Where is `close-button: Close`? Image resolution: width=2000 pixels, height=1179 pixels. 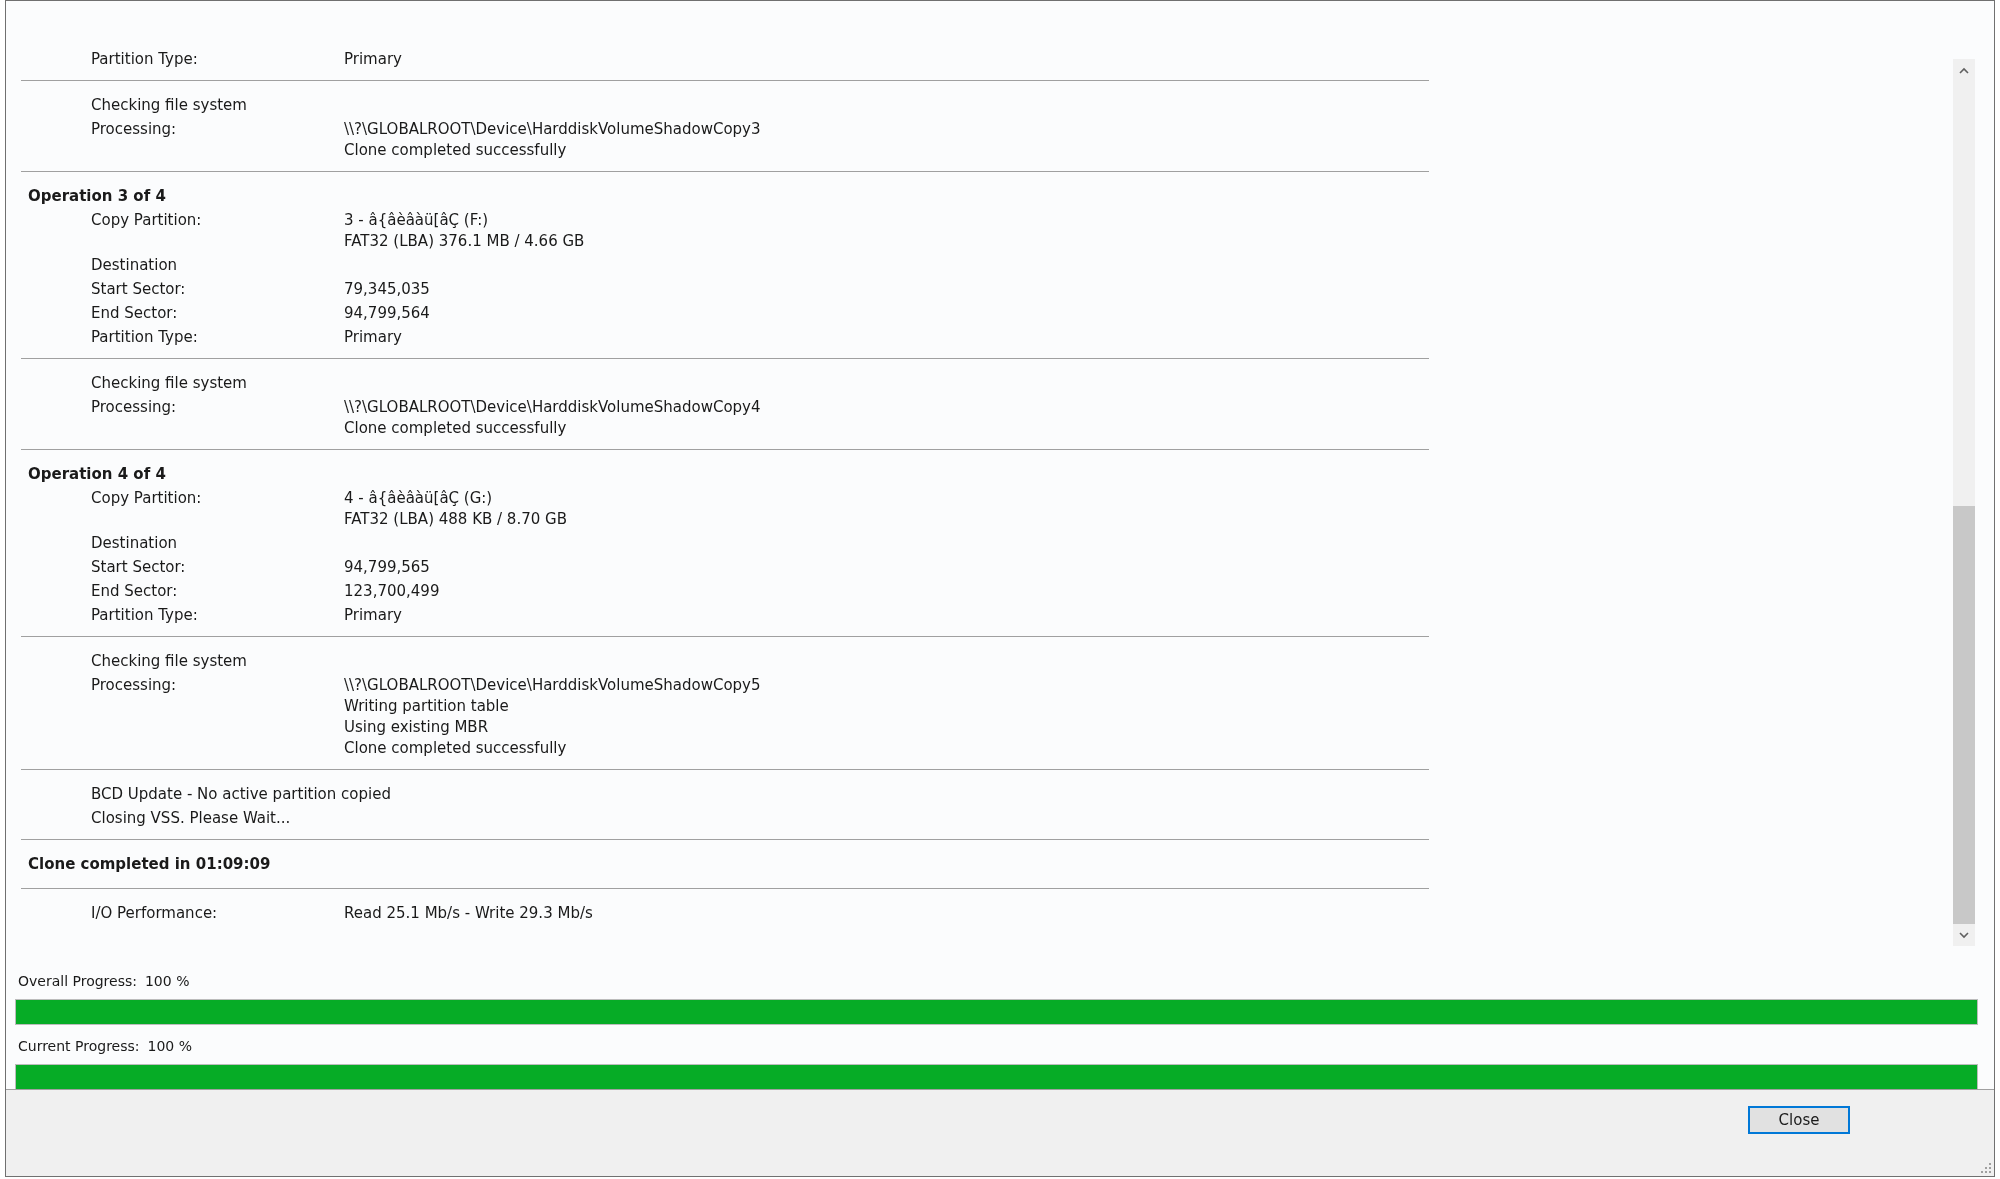 close-button: Close is located at coordinates (1799, 1120).